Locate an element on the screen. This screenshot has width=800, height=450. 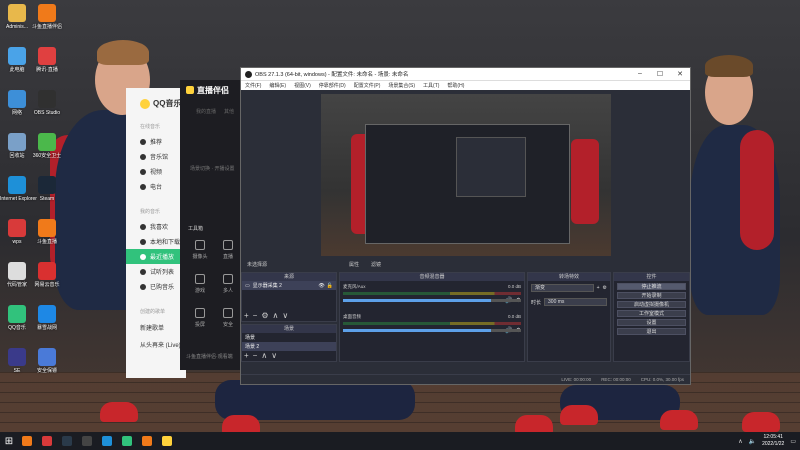
eye-icon: 👁 is located at coordinates (321, 286).